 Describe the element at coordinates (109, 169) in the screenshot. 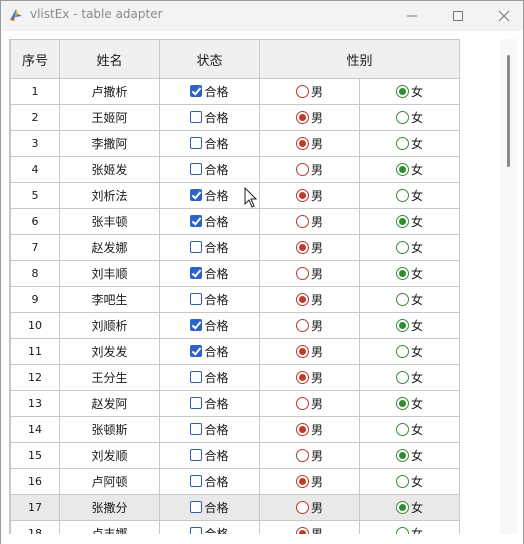

I see `name-cell: 张姬发` at that location.